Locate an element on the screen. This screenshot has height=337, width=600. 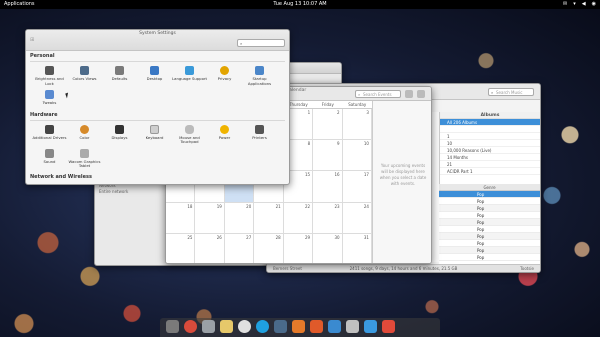
albums-header: Albums is located at coordinates (490, 115).